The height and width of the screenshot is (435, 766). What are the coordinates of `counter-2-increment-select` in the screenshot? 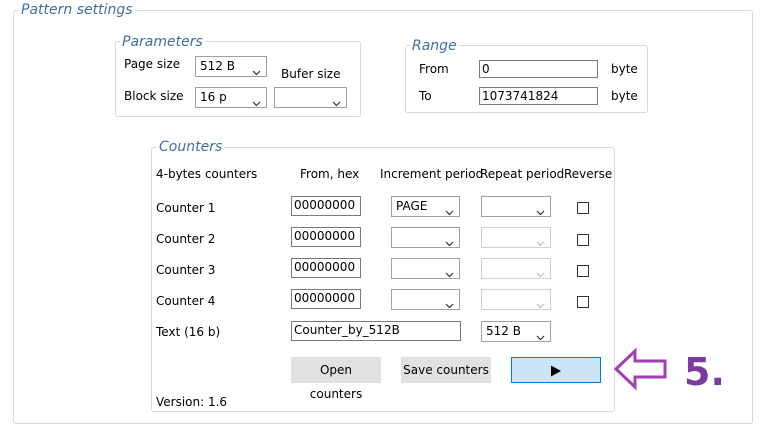 It's located at (425, 237).